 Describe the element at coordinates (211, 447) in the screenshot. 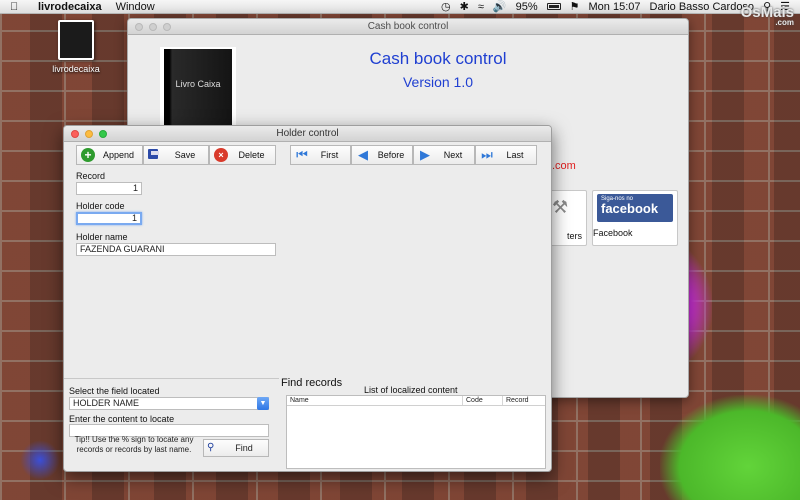

I see `magnifier-icon: ⚲` at that location.